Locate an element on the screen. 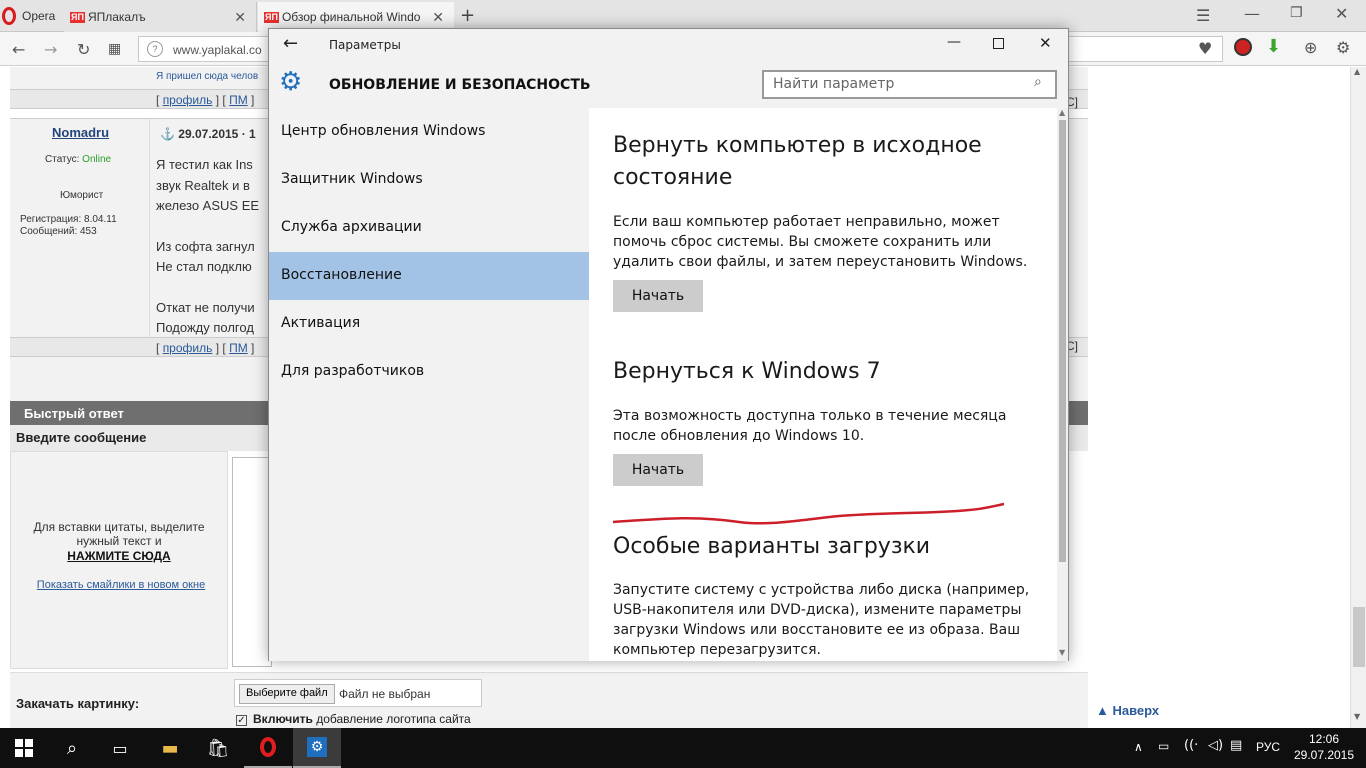 The width and height of the screenshot is (1366, 768). back-icon: ← is located at coordinates (18, 49).